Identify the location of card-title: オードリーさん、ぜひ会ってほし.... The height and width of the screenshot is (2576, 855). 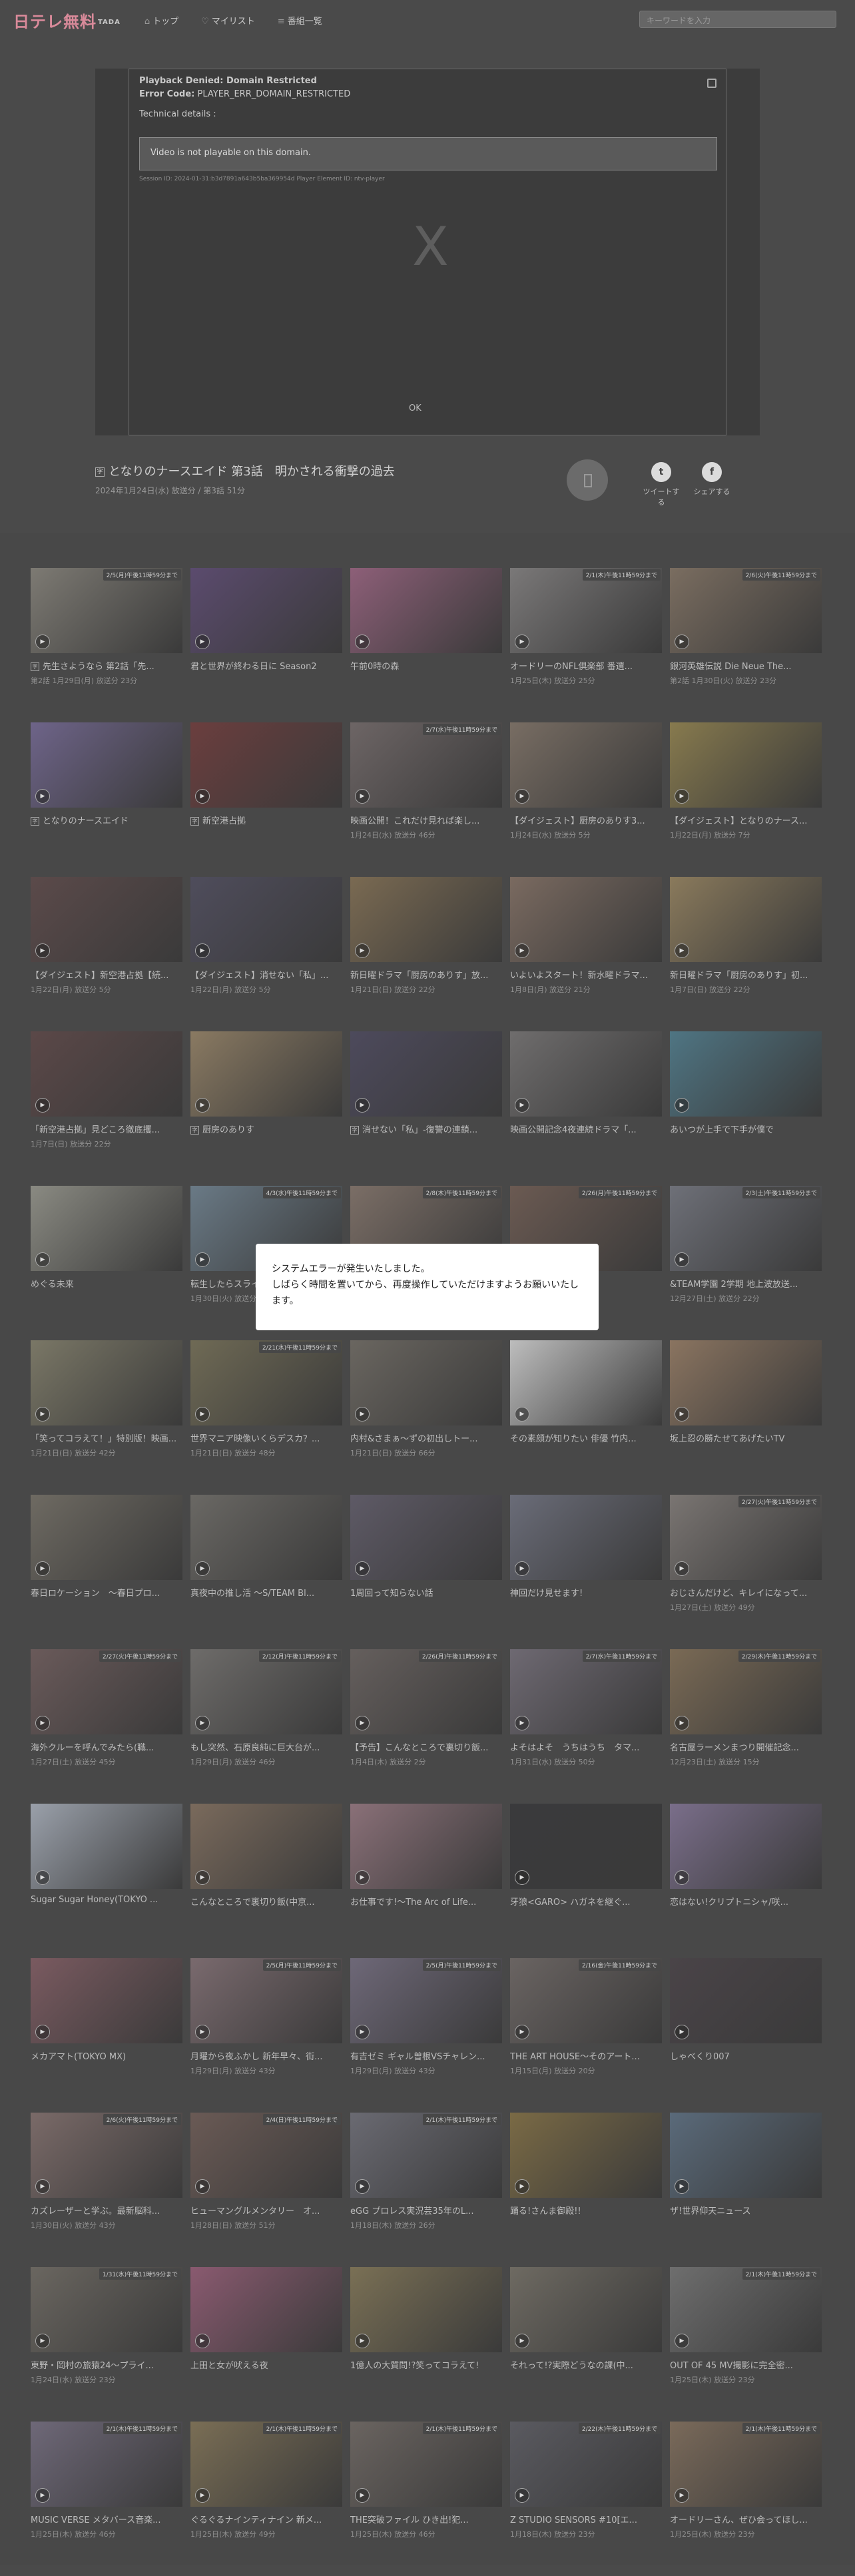
(746, 2519).